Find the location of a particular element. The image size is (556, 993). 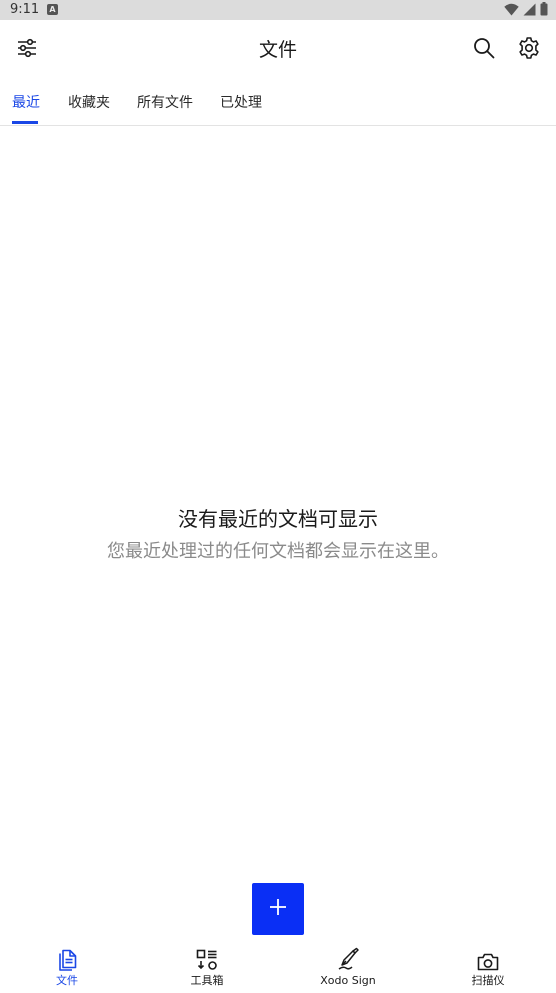

tab-recent: 最近 is located at coordinates (26, 103).